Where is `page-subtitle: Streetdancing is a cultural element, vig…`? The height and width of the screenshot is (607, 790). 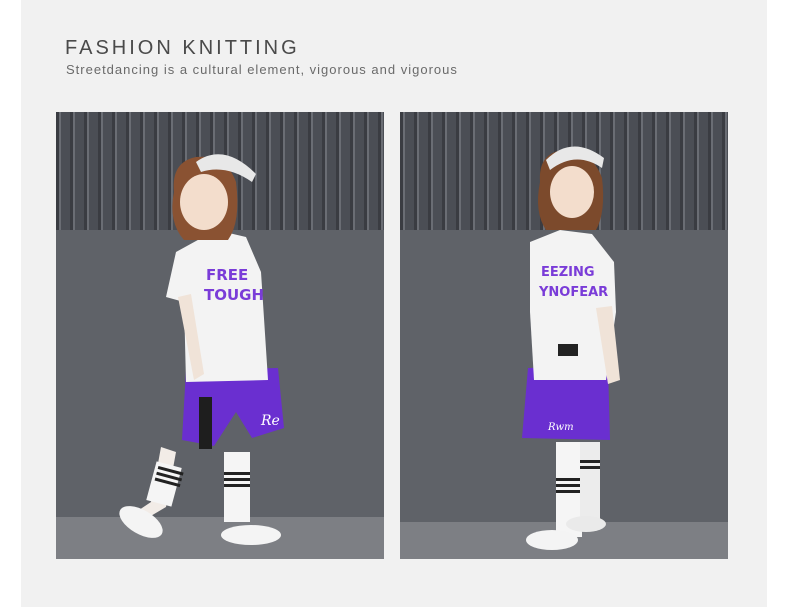 page-subtitle: Streetdancing is a cultural element, vig… is located at coordinates (262, 69).